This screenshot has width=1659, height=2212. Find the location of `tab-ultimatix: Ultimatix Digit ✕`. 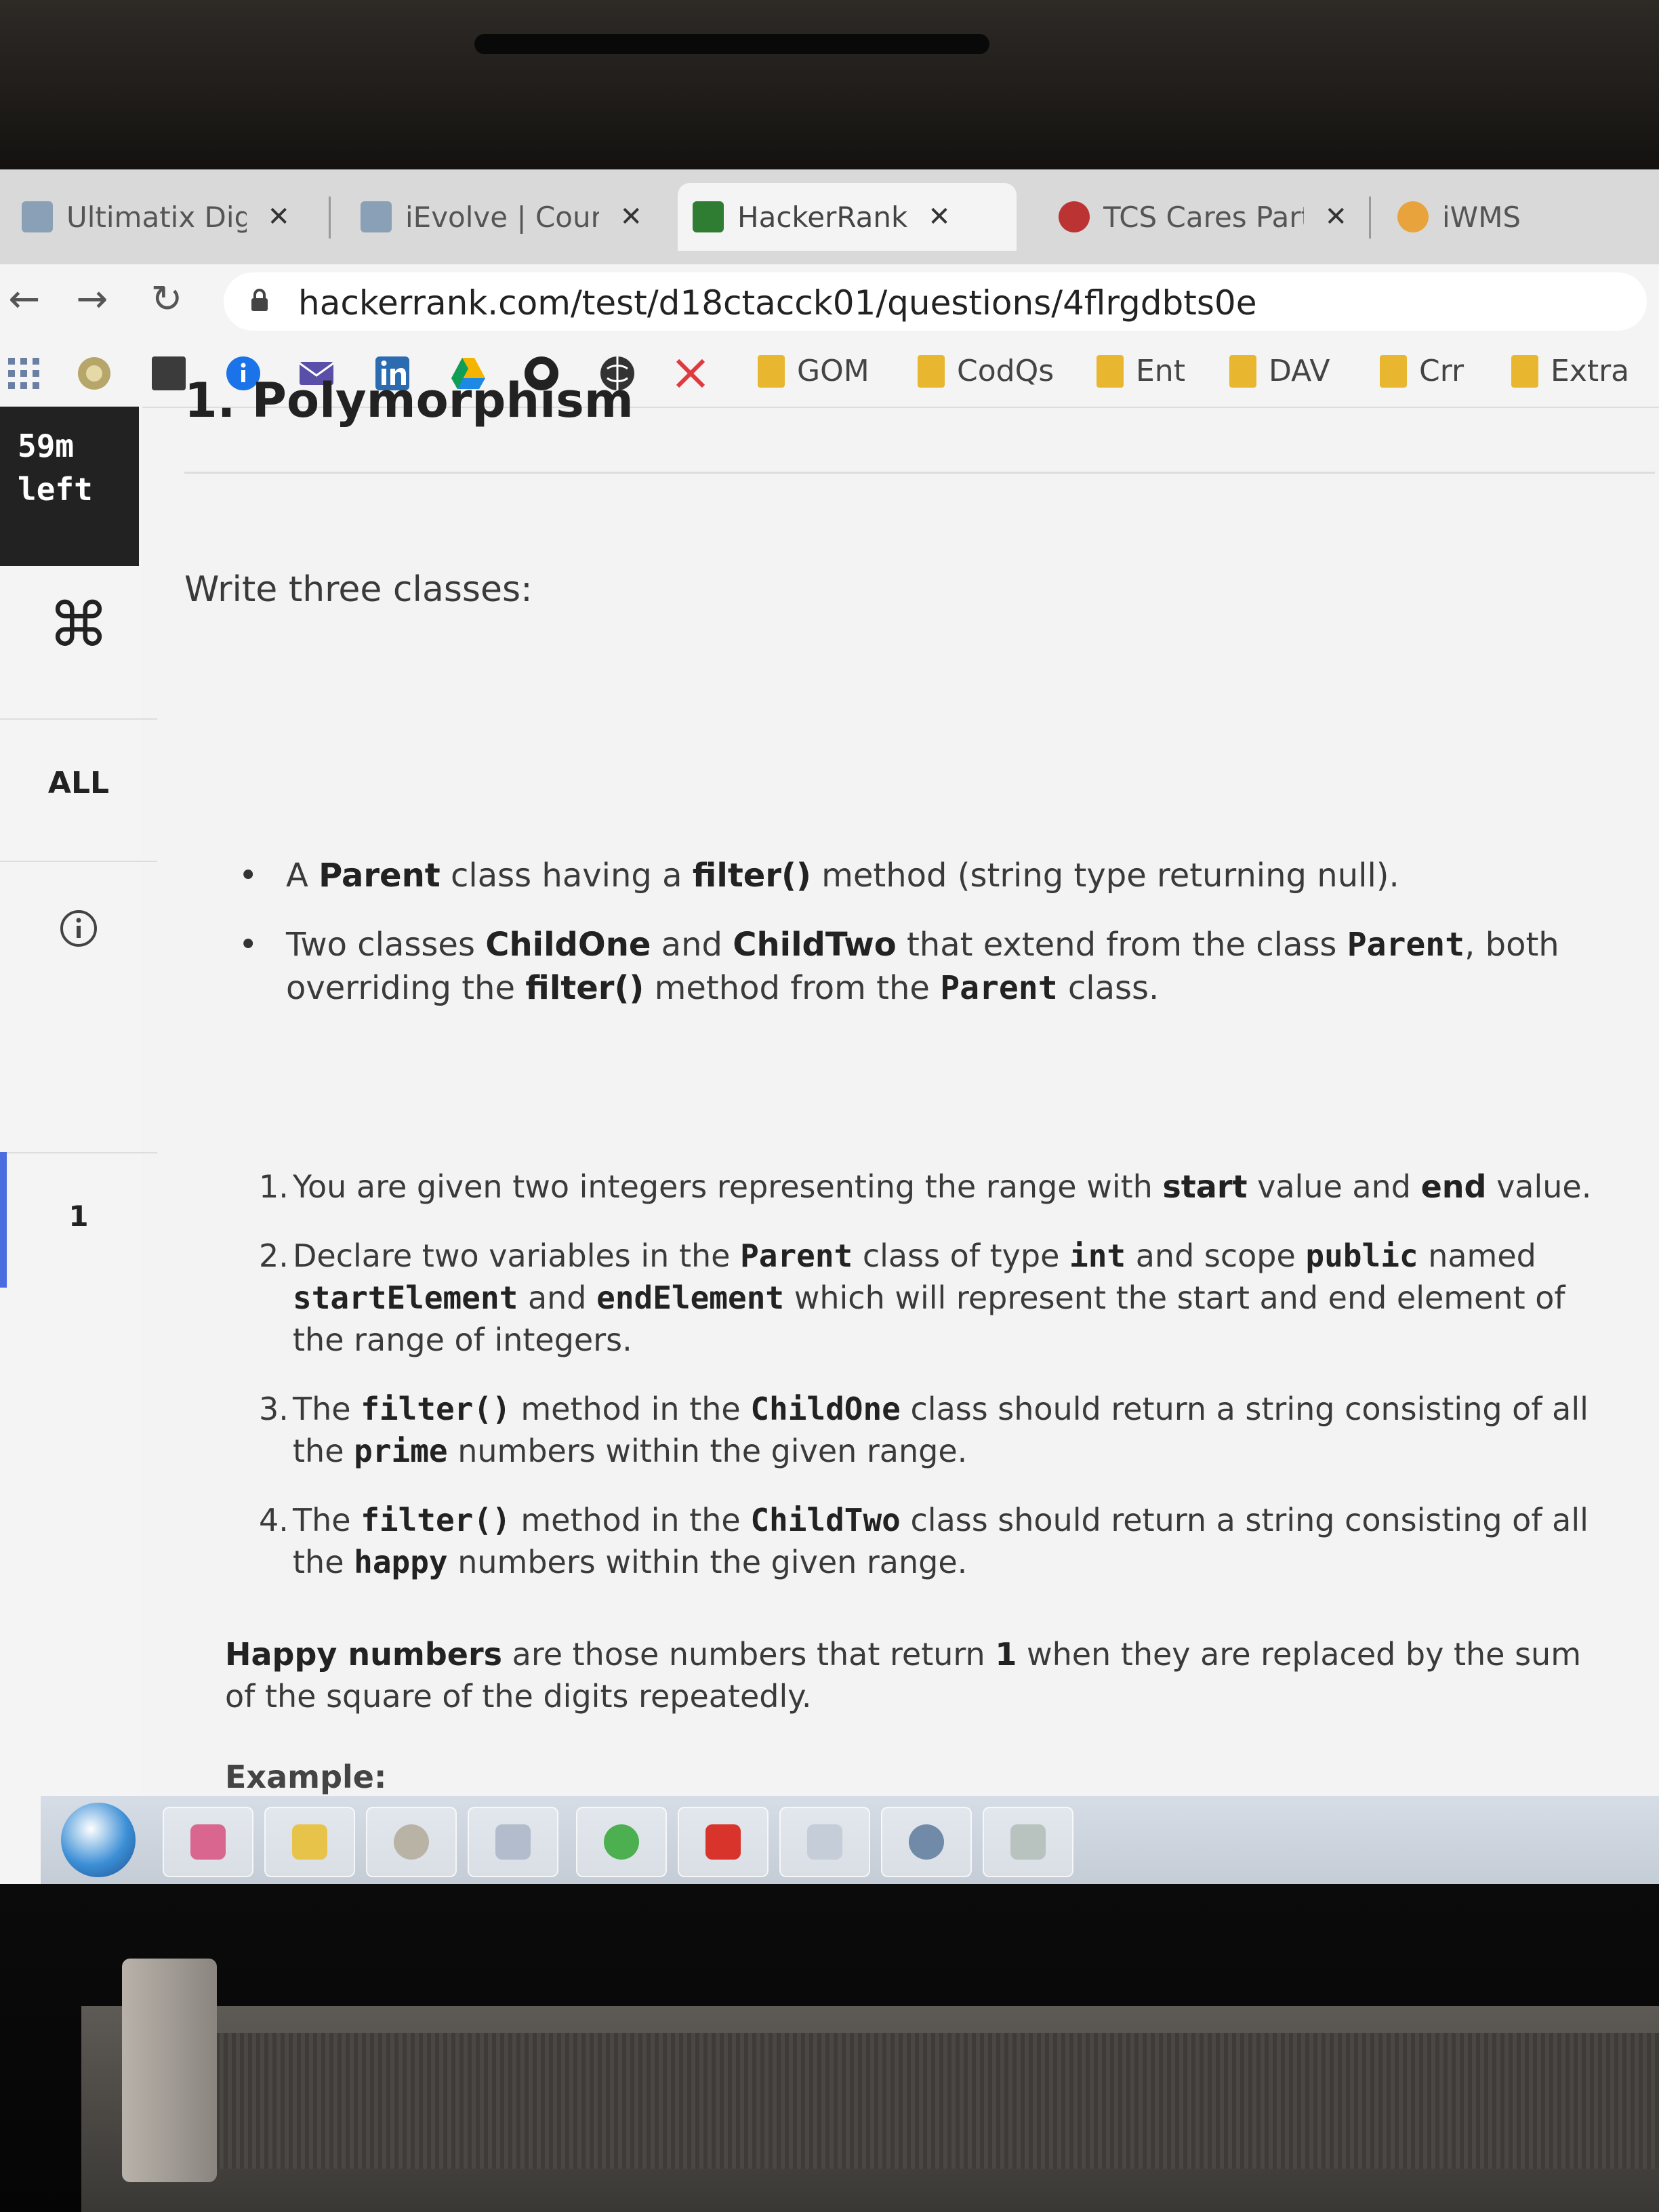

tab-ultimatix: Ultimatix Digit ✕ is located at coordinates (156, 217).